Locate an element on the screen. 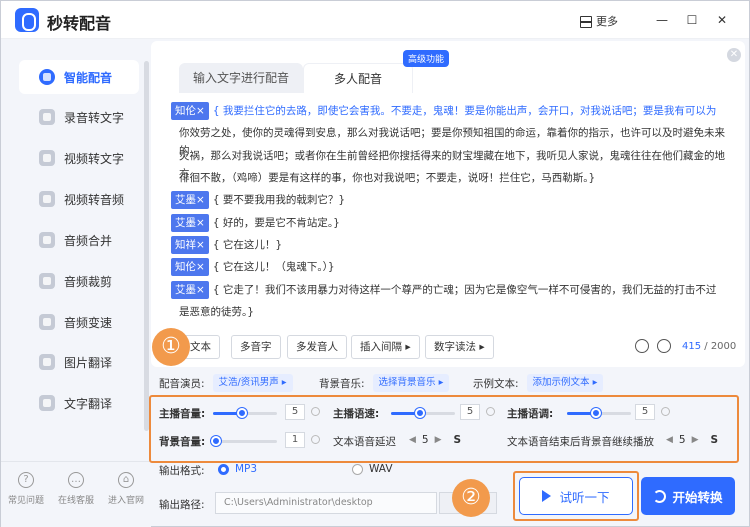 The width and height of the screenshot is (750, 527). more-label: 更多 is located at coordinates (607, 21).